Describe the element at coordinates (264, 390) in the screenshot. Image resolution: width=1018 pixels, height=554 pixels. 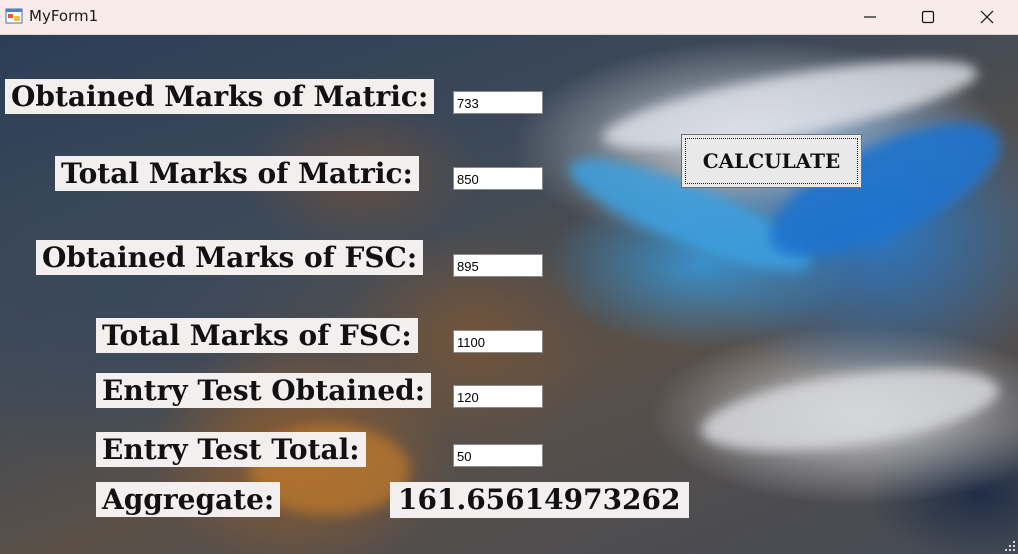
I see `label-entry-test-obtained: Entry Test Obtained:` at that location.